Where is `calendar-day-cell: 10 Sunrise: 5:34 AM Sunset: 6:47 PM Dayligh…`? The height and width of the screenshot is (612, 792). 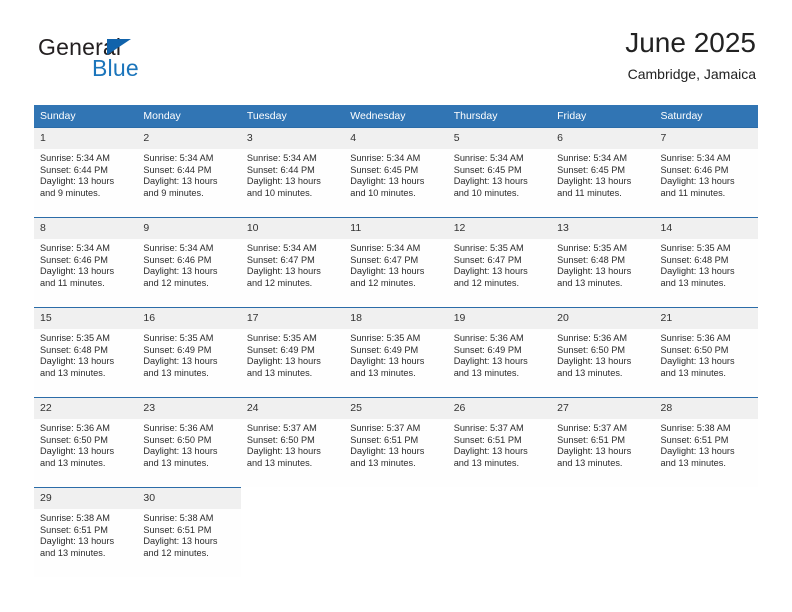
calendar-day-cell: 10 Sunrise: 5:34 AM Sunset: 6:47 PM Dayligh… is located at coordinates (292, 262).